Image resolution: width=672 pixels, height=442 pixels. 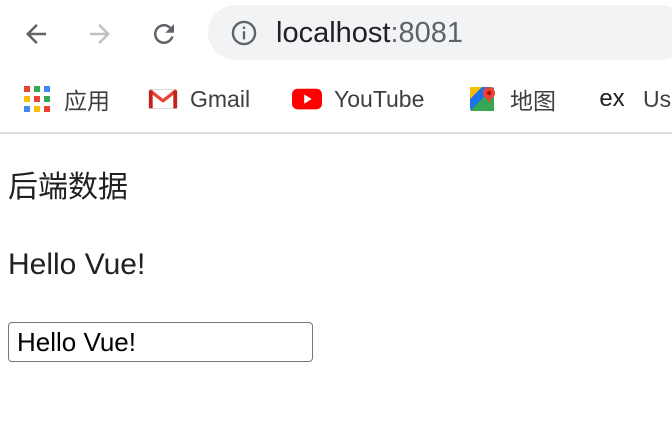 I want to click on url-host: localhost, so click(x=333, y=33).